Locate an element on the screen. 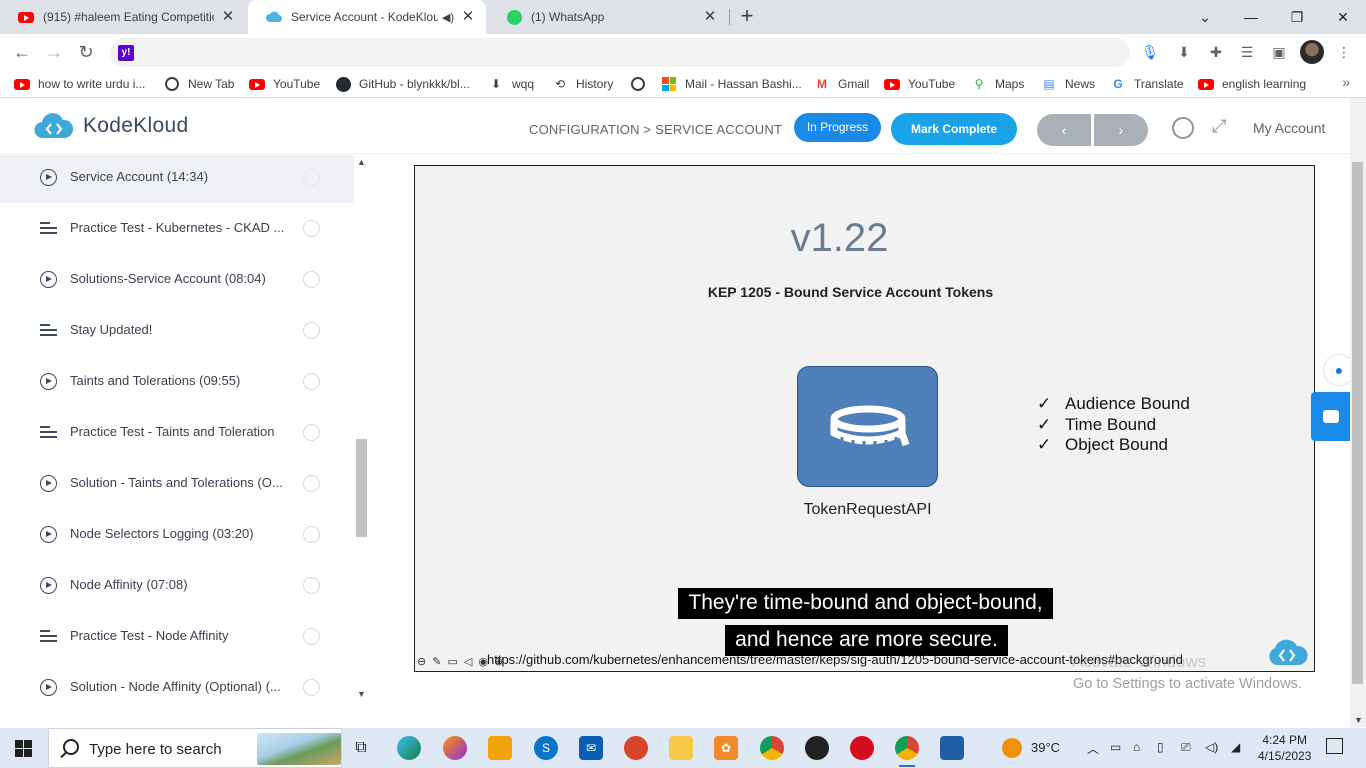 This screenshot has width=1366, height=768. tray-expand-icon: ︿ is located at coordinates (1093, 748).